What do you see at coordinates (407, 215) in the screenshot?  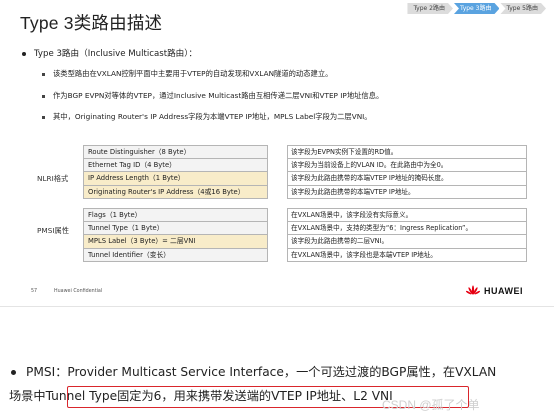 I see `desc-flags: 在VXLAN场景中，该字段没有实际意义。` at bounding box center [407, 215].